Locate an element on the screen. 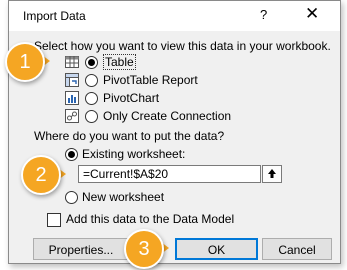 The image size is (347, 270). pivottable-icon is located at coordinates (72, 80).